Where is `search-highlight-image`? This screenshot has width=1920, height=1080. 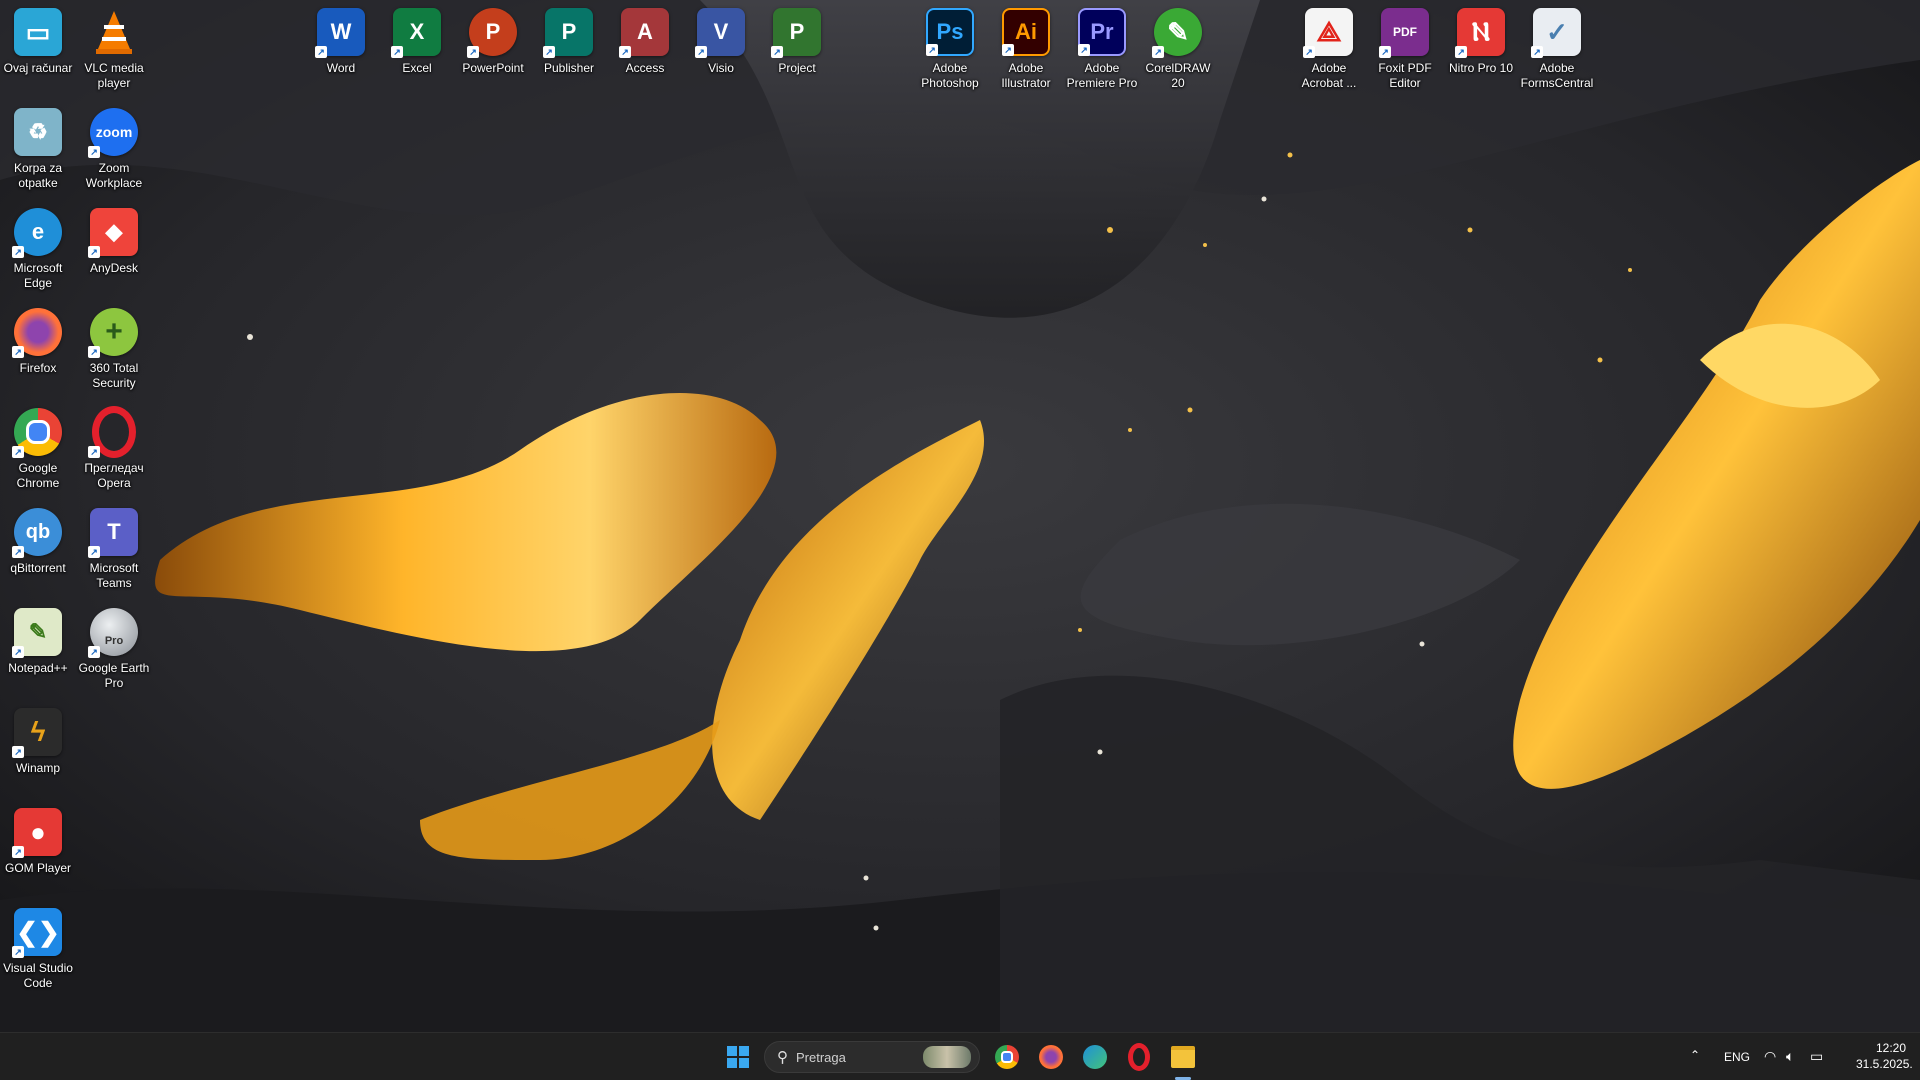
search-highlight-image is located at coordinates (947, 1057).